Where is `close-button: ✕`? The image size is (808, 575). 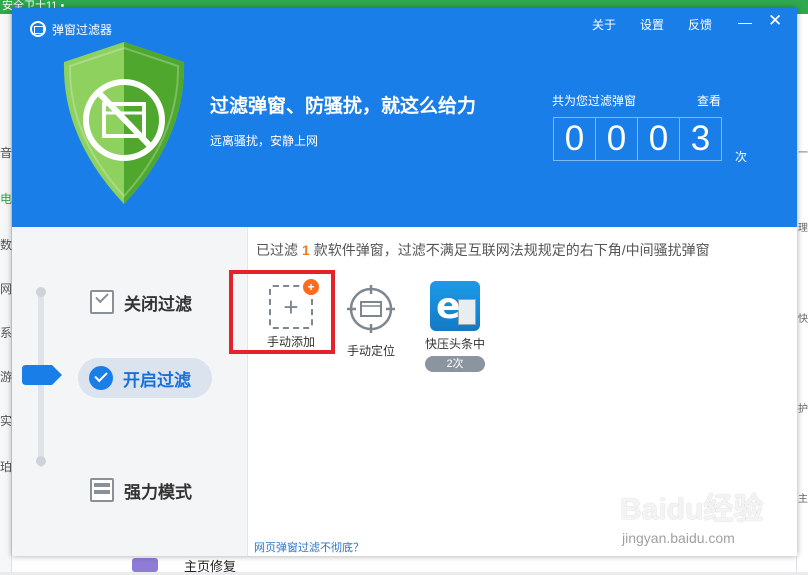 close-button: ✕ is located at coordinates (775, 21).